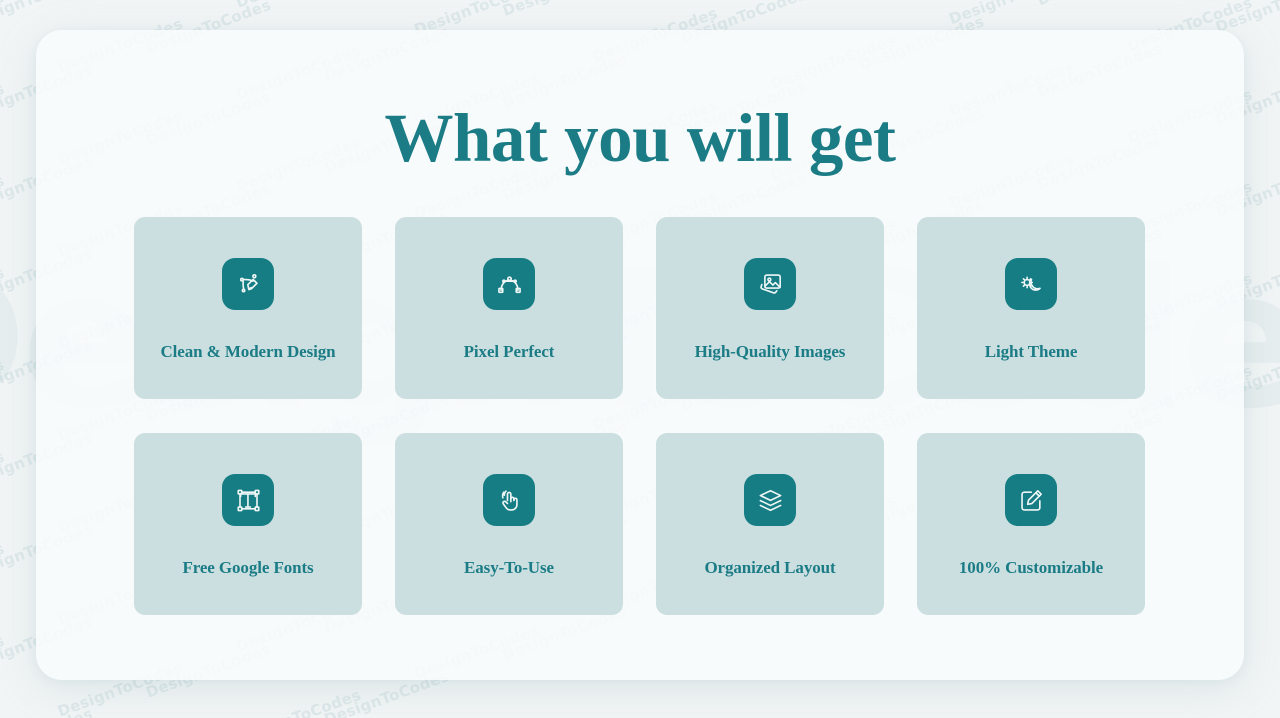  What do you see at coordinates (509, 500) in the screenshot?
I see `tap-hand-icon` at bounding box center [509, 500].